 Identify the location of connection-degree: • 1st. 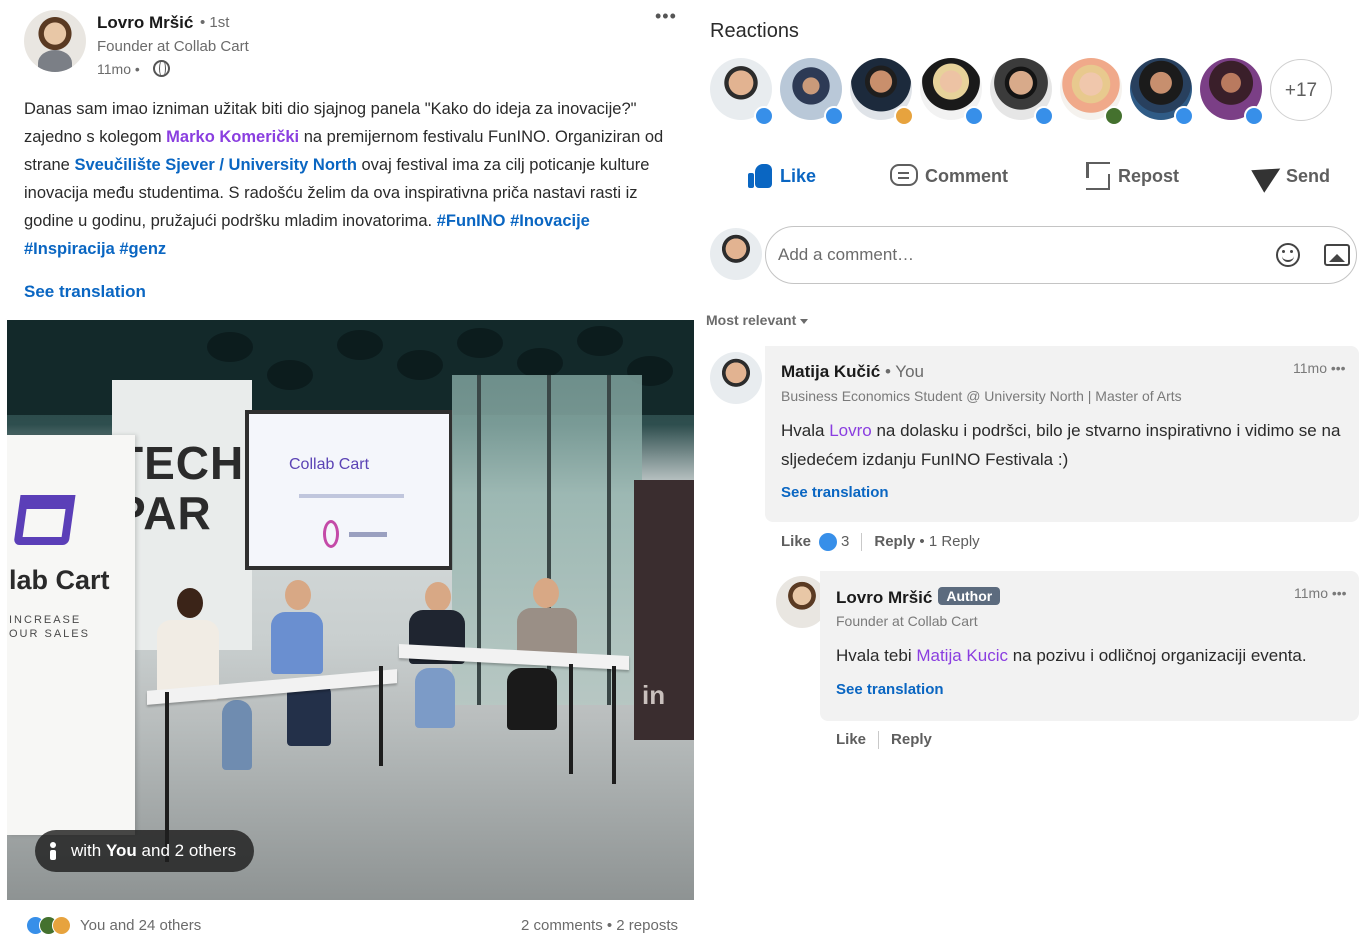
(215, 22).